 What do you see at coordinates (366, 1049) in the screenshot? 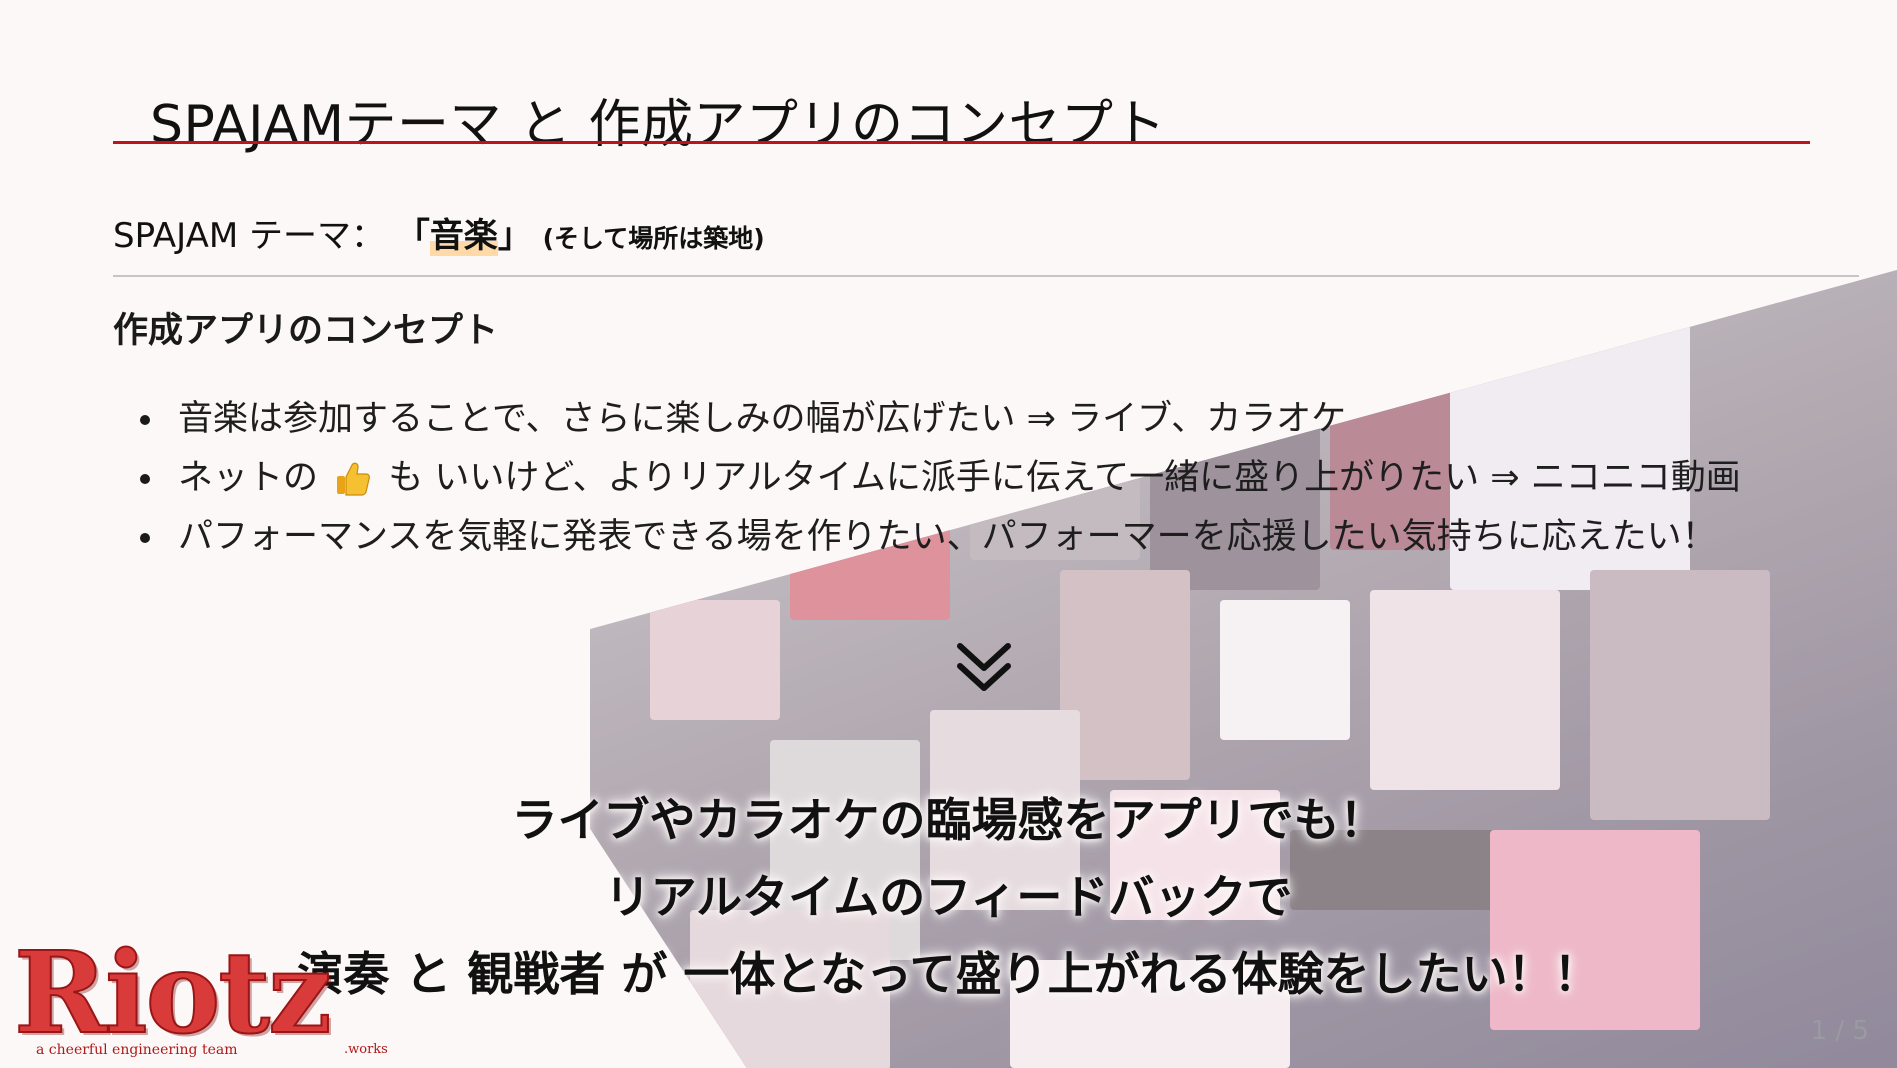
I see `logo-suffix: .works` at bounding box center [366, 1049].